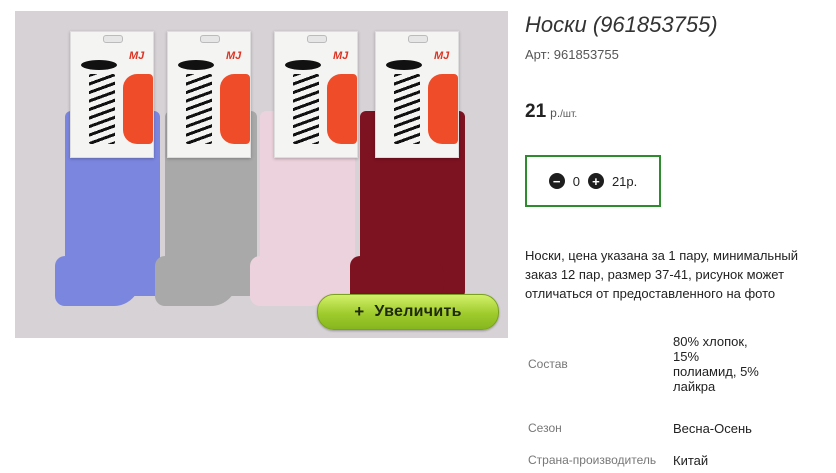 The width and height of the screenshot is (836, 473). I want to click on zoom-button: + Увеличить, so click(408, 312).